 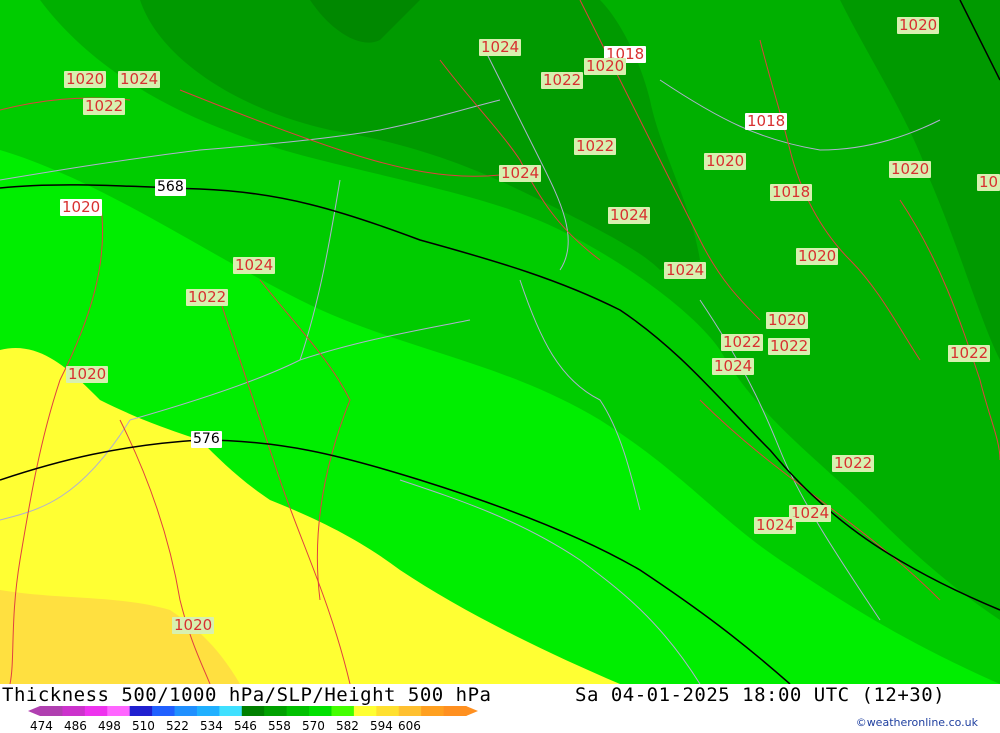 What do you see at coordinates (381, 726) in the screenshot?
I see `scale-tick-label: 594` at bounding box center [381, 726].